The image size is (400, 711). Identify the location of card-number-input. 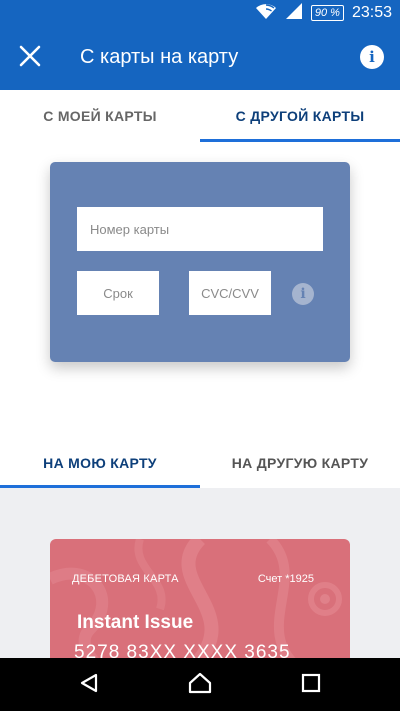
(200, 229).